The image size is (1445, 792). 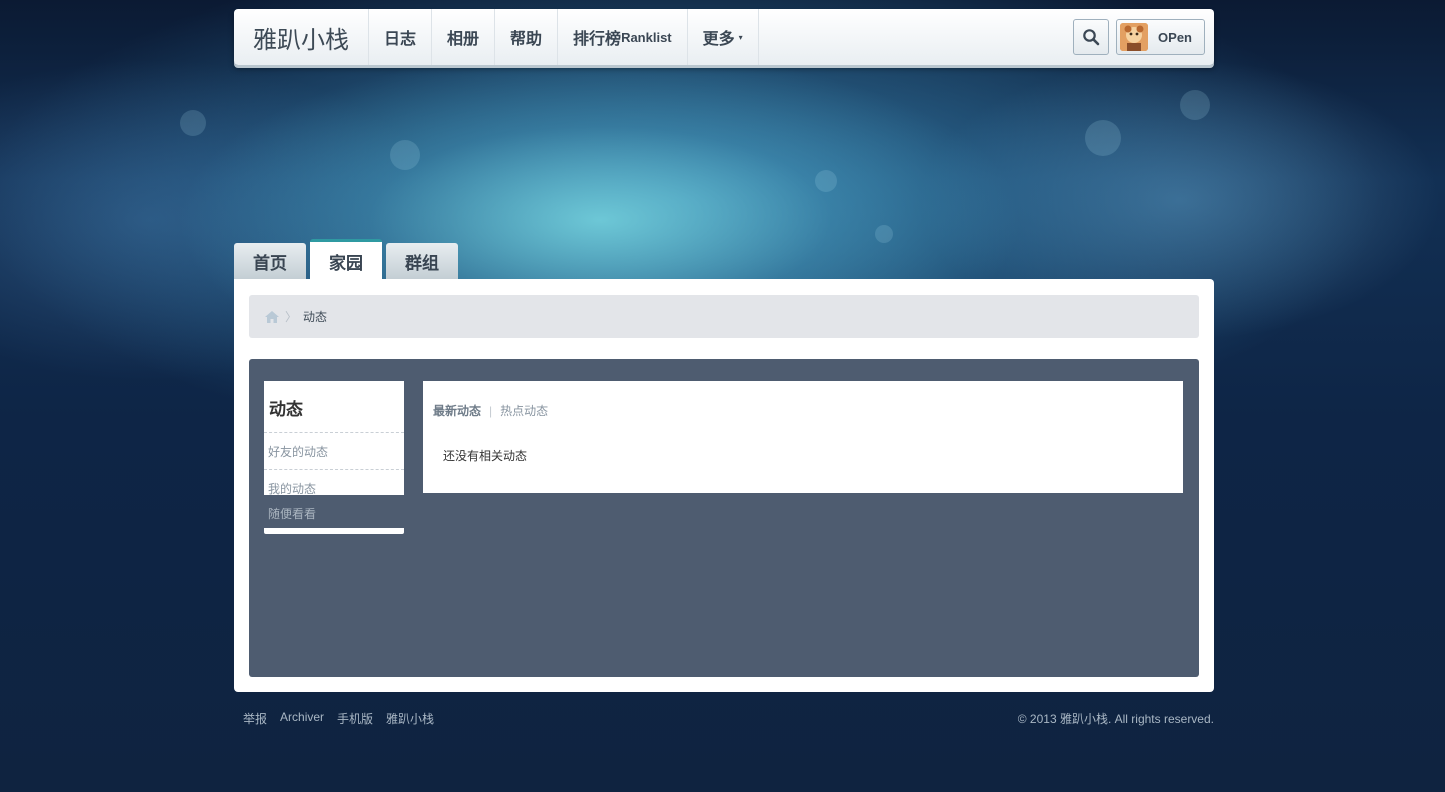 What do you see at coordinates (527, 37) in the screenshot?
I see `nav-item-help: 帮助` at bounding box center [527, 37].